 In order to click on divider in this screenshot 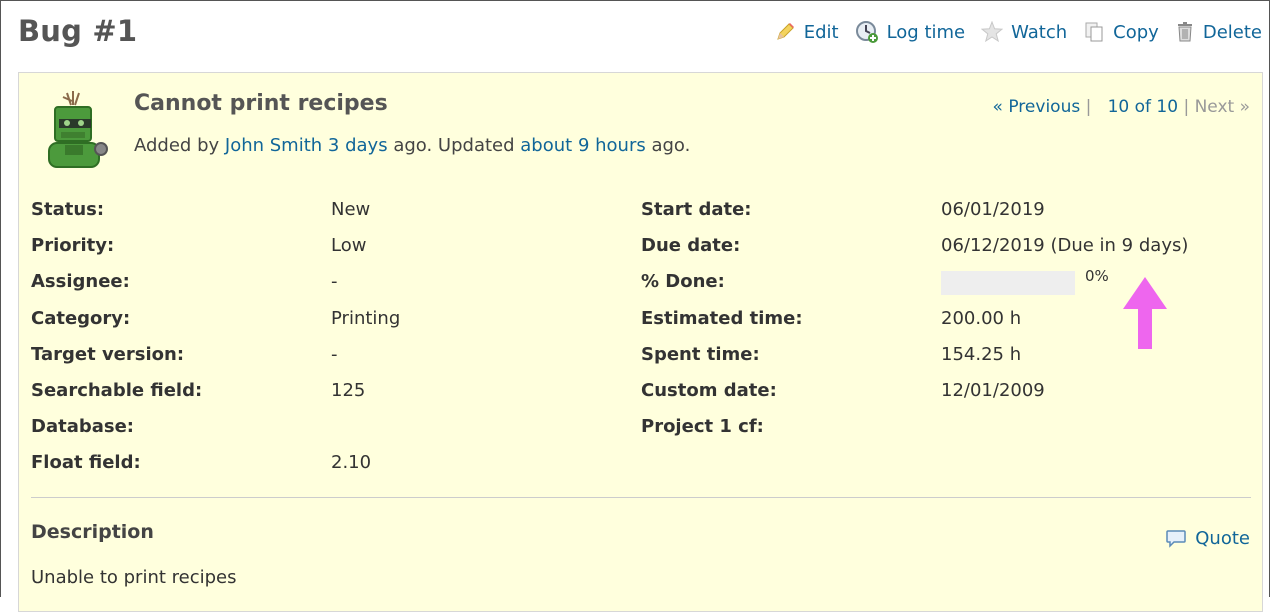, I will do `click(641, 497)`.